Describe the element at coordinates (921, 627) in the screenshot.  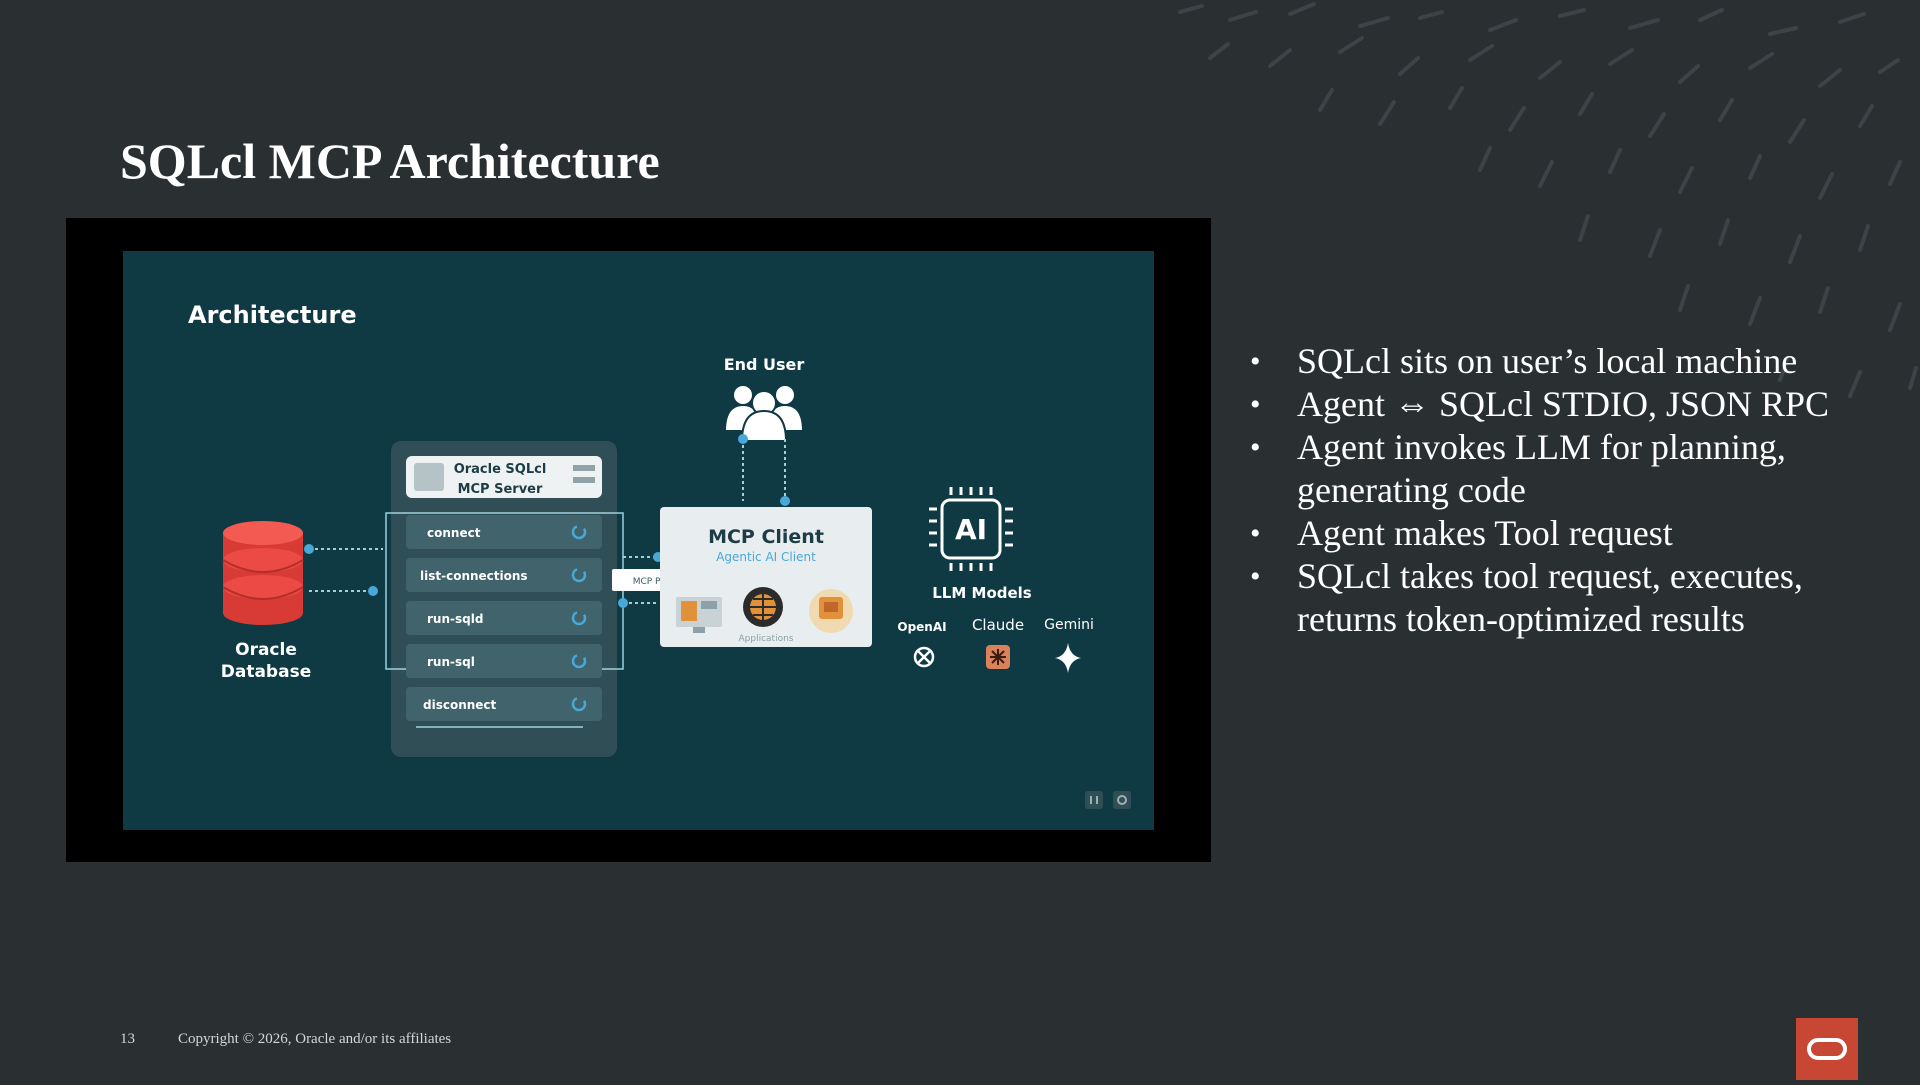
I see `provider-openai: OpenAI` at that location.